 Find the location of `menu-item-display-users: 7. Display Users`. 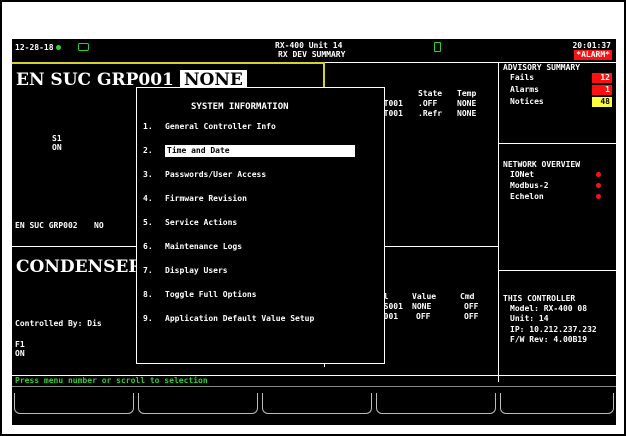

menu-item-display-users: 7. Display Users is located at coordinates (185, 271).